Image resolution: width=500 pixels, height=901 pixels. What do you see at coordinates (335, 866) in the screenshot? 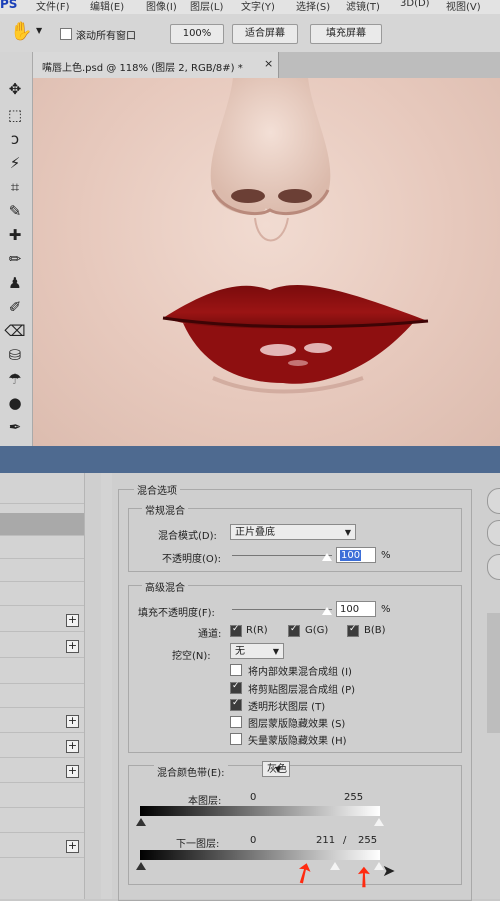
I see `underlying-white-slider-left-half` at bounding box center [335, 866].